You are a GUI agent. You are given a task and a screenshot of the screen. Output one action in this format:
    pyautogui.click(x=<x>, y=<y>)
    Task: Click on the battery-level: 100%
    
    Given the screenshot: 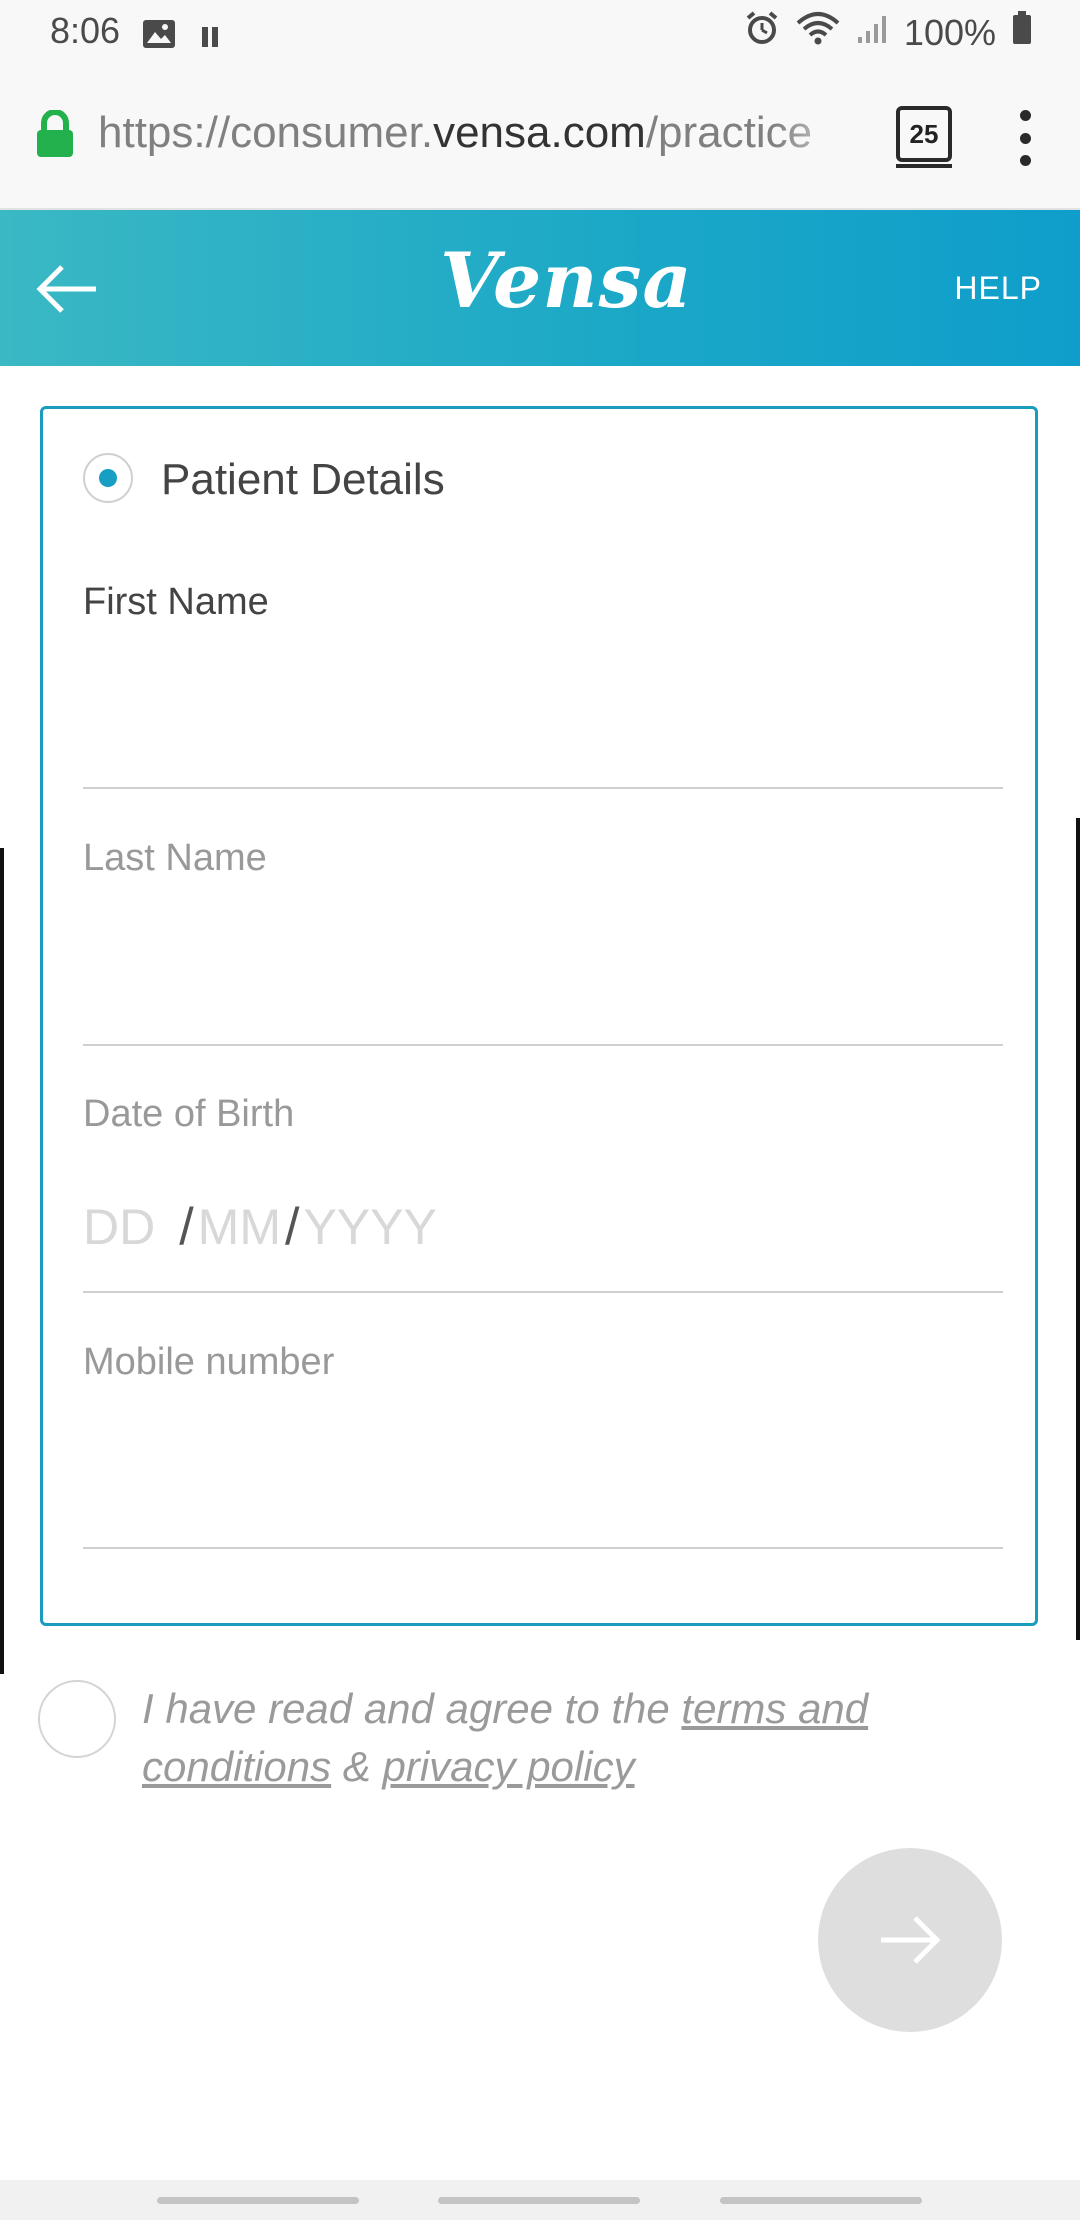 What is the action you would take?
    pyautogui.click(x=949, y=32)
    